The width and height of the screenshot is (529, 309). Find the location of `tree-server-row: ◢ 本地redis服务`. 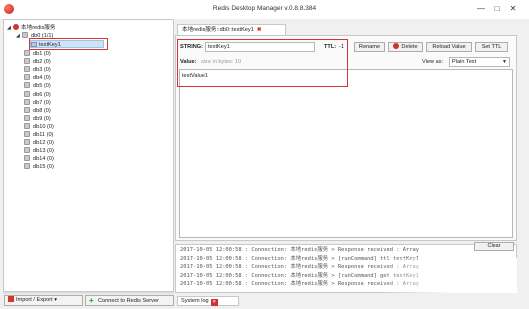

tree-server-row: ◢ 本地redis服务 is located at coordinates (31, 28).